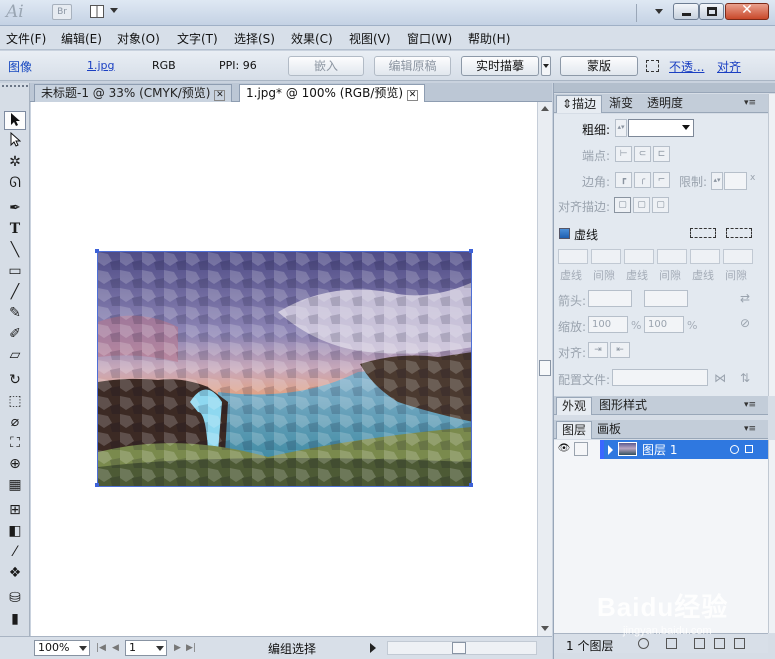 The height and width of the screenshot is (659, 775). What do you see at coordinates (412, 66) in the screenshot?
I see `edit-original-button: 编辑原稿` at bounding box center [412, 66].